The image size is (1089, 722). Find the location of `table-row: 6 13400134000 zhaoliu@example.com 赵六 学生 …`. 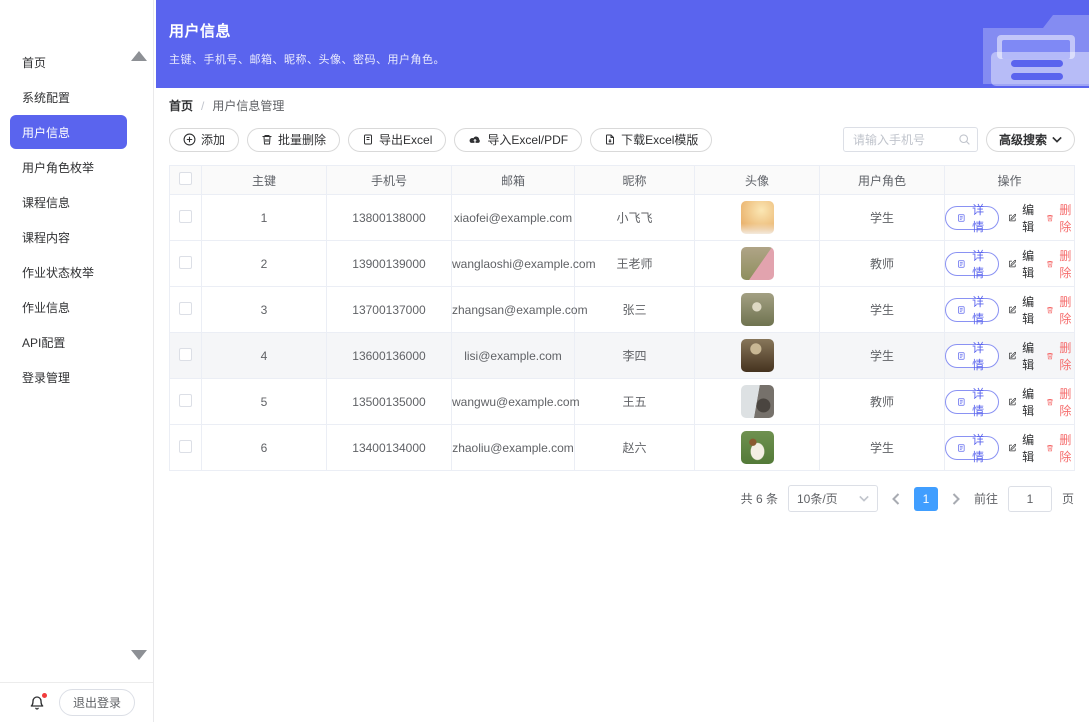

table-row: 6 13400134000 zhaoliu@example.com 赵六 学生 … is located at coordinates (622, 447).